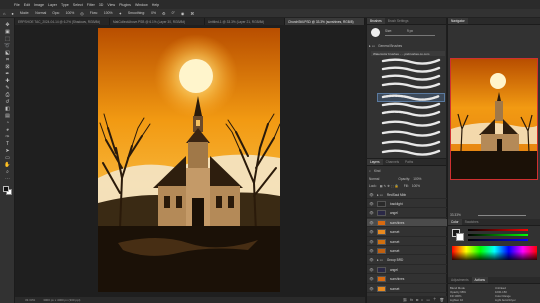 The width and height of the screenshot is (540, 303). I want to click on menu-type: Type, so click(65, 5).